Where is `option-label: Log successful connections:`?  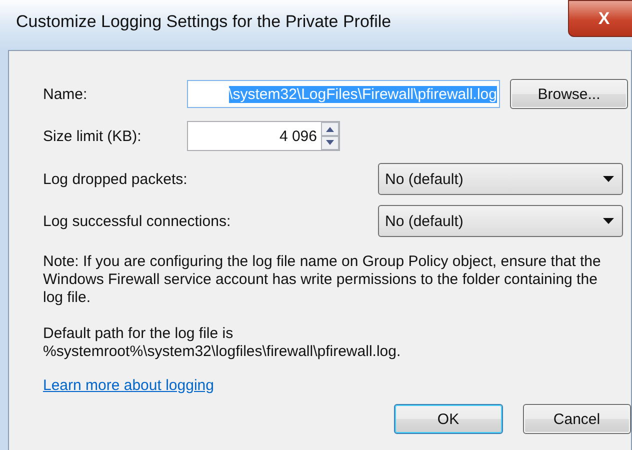
option-label: Log successful connections: is located at coordinates (137, 221).